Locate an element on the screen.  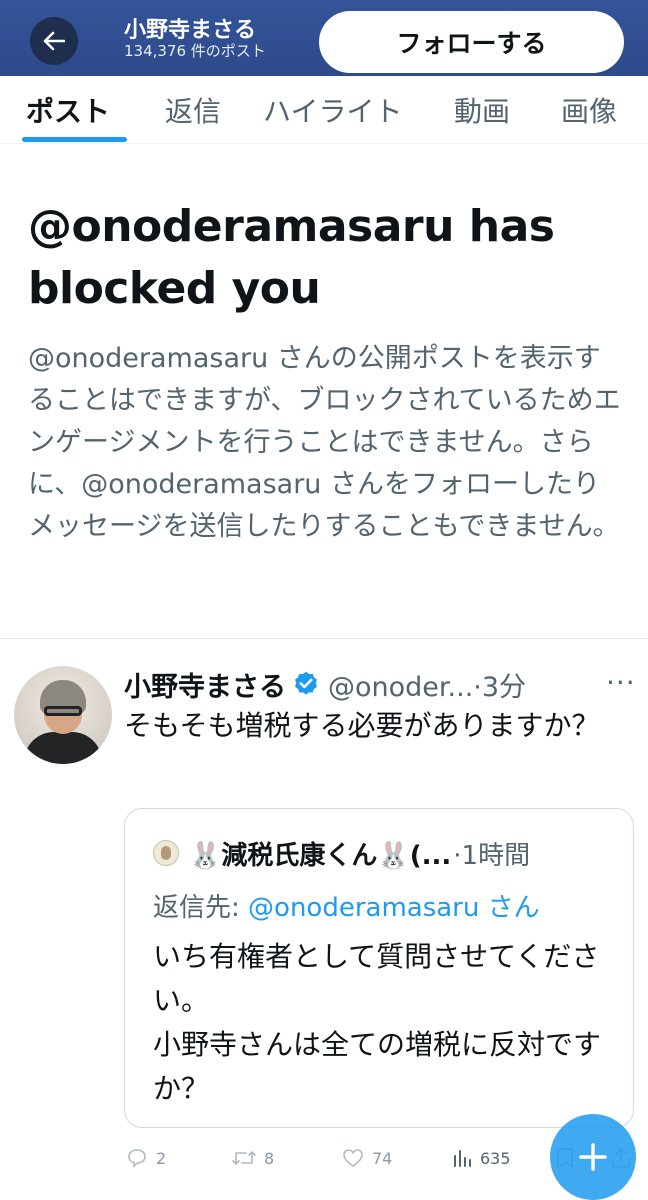
quoted-time: ·1時間 is located at coordinates (492, 855).